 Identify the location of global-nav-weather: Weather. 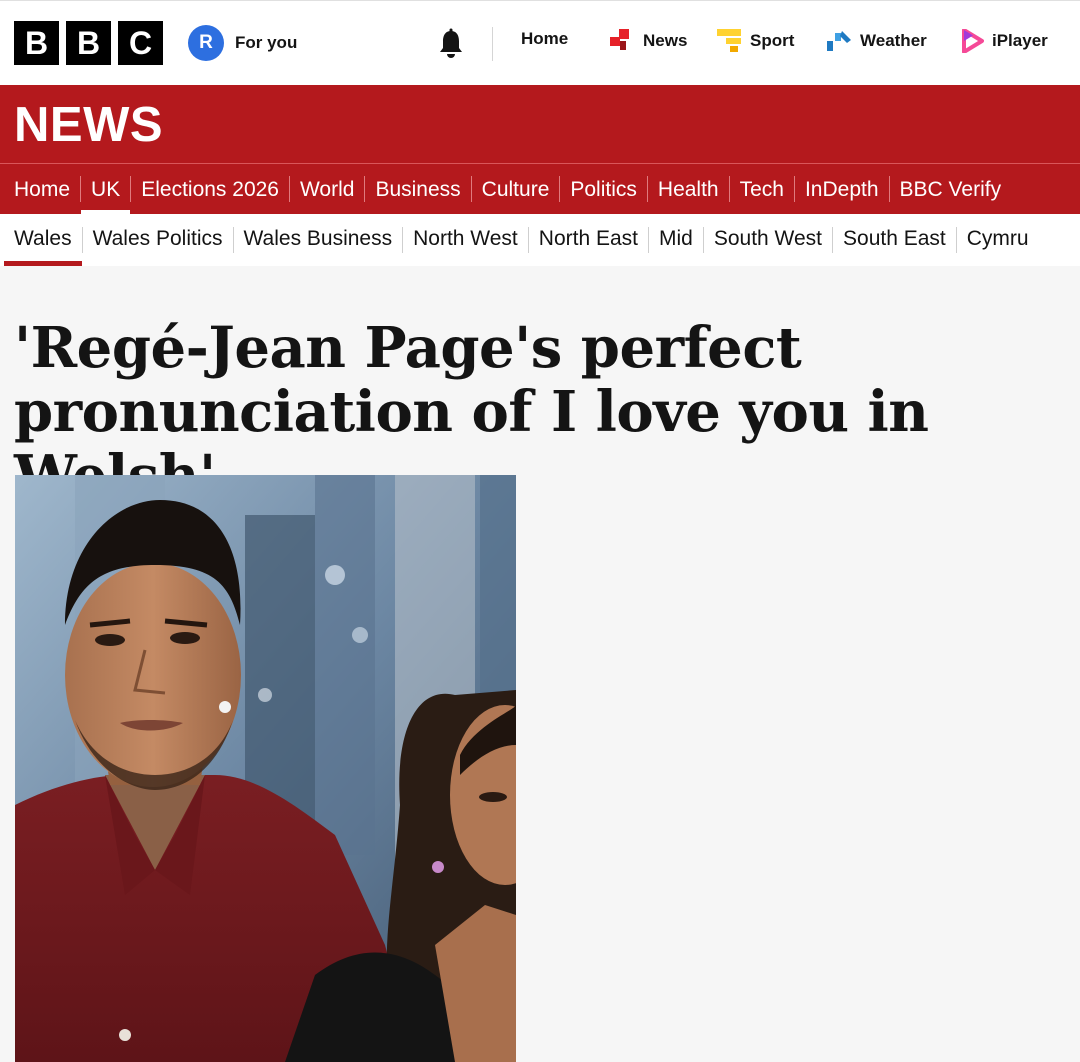
(877, 41).